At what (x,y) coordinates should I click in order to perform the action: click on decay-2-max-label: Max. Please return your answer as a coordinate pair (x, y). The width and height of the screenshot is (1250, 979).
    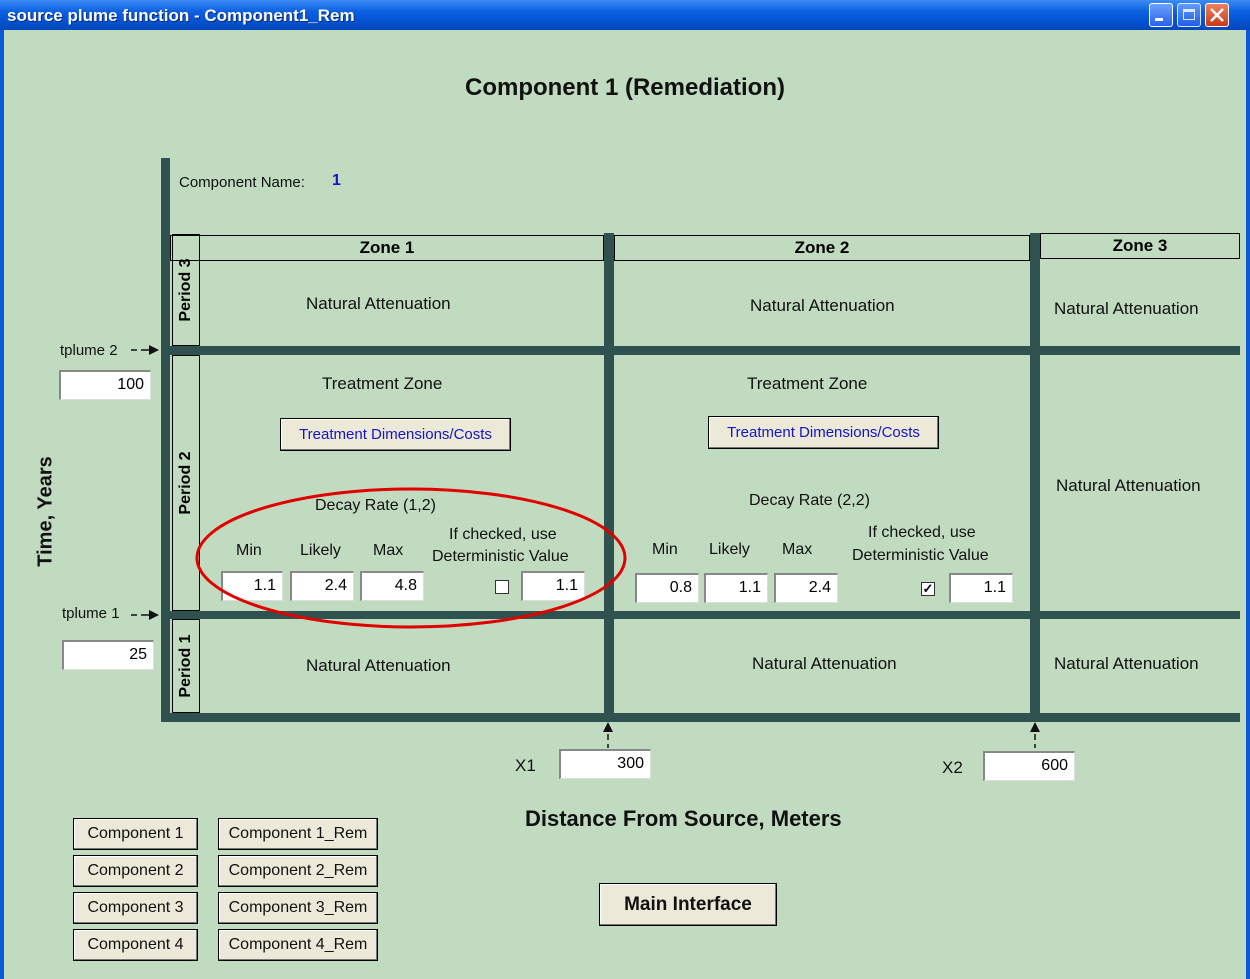
    Looking at the image, I should click on (797, 549).